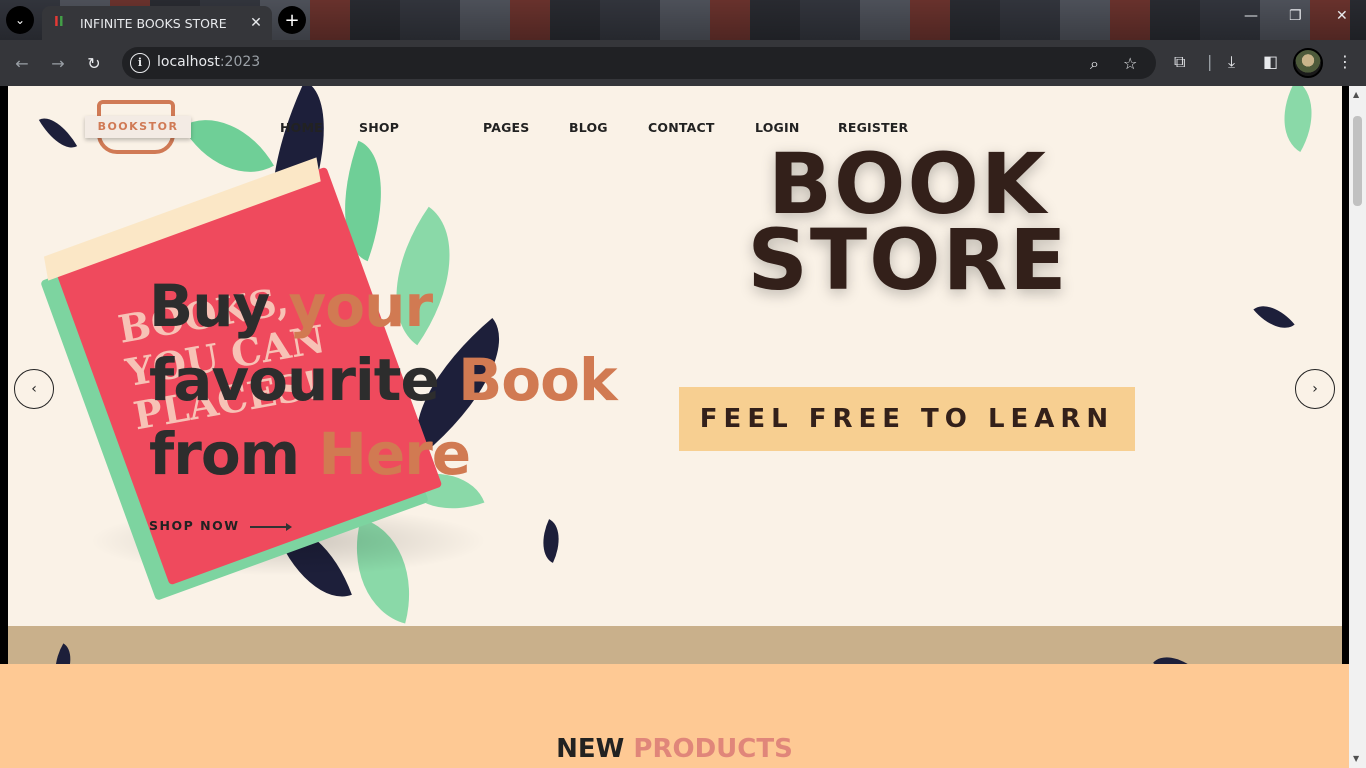 The image size is (1366, 768). What do you see at coordinates (595, 749) in the screenshot?
I see `heading-plain: NEW` at bounding box center [595, 749].